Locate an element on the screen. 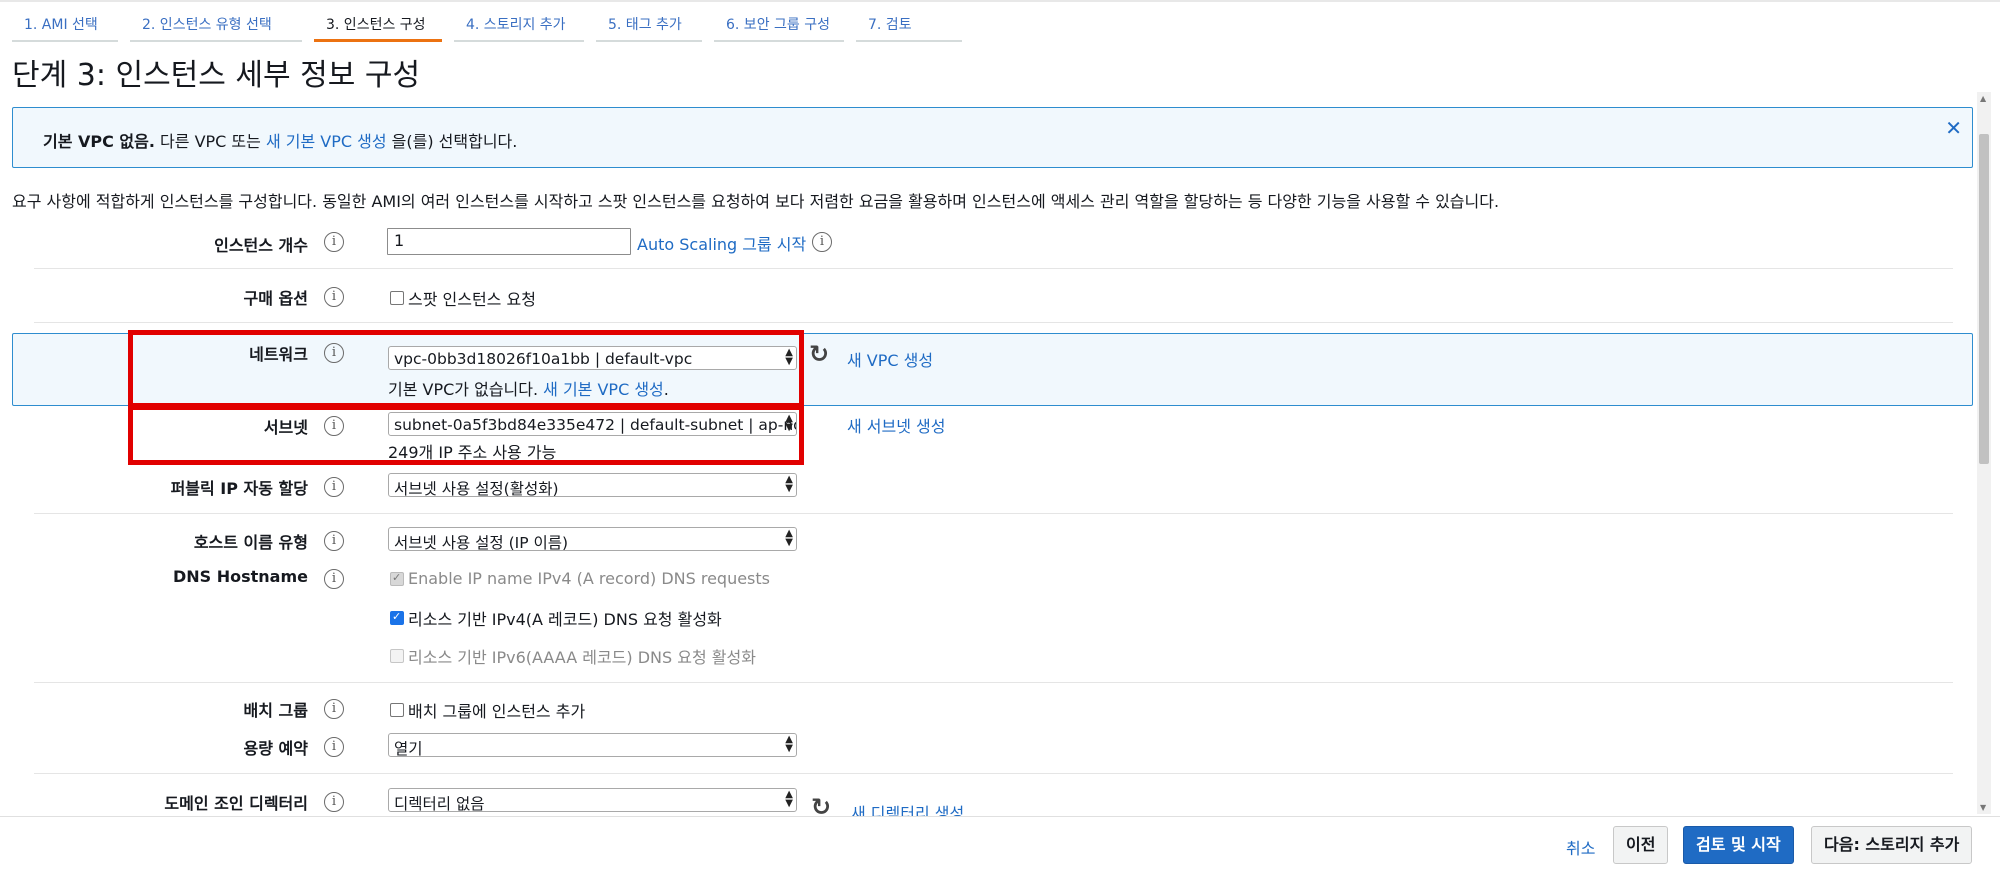  tab-configure-instance: 3. 인스턴스 구성 is located at coordinates (378, 26).